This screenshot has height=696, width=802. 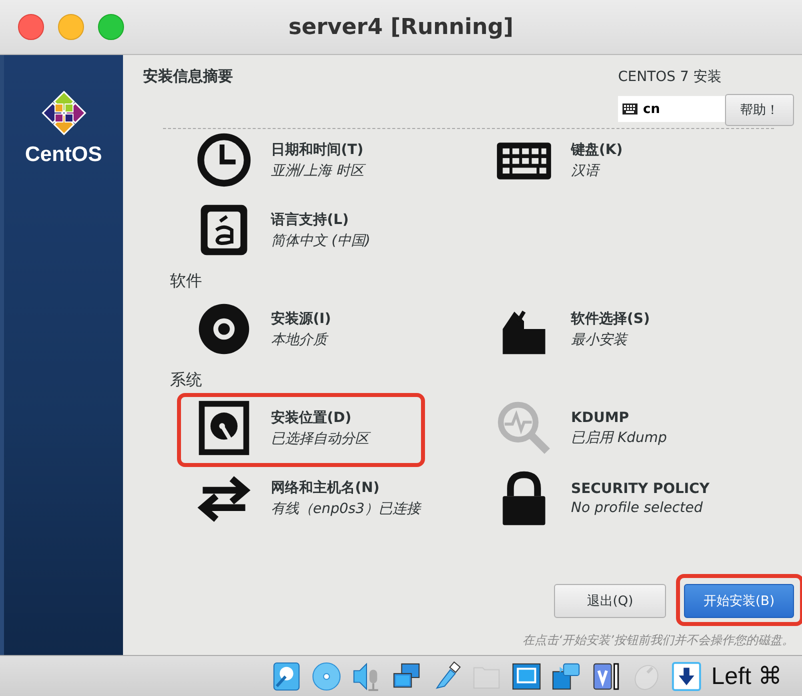 I want to click on download-icon, so click(x=686, y=676).